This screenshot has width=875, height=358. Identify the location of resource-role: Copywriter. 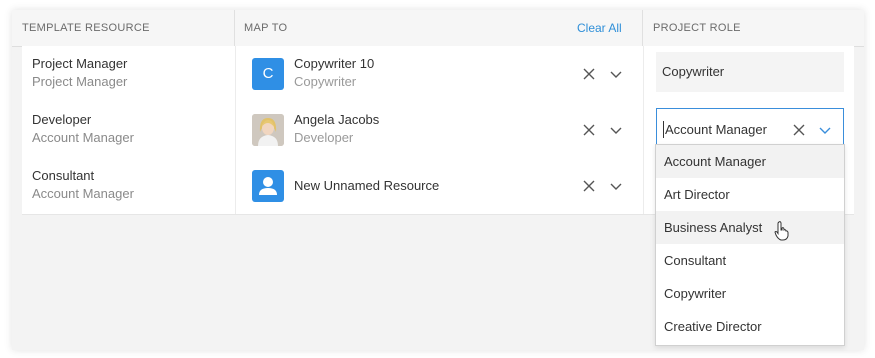
(325, 81).